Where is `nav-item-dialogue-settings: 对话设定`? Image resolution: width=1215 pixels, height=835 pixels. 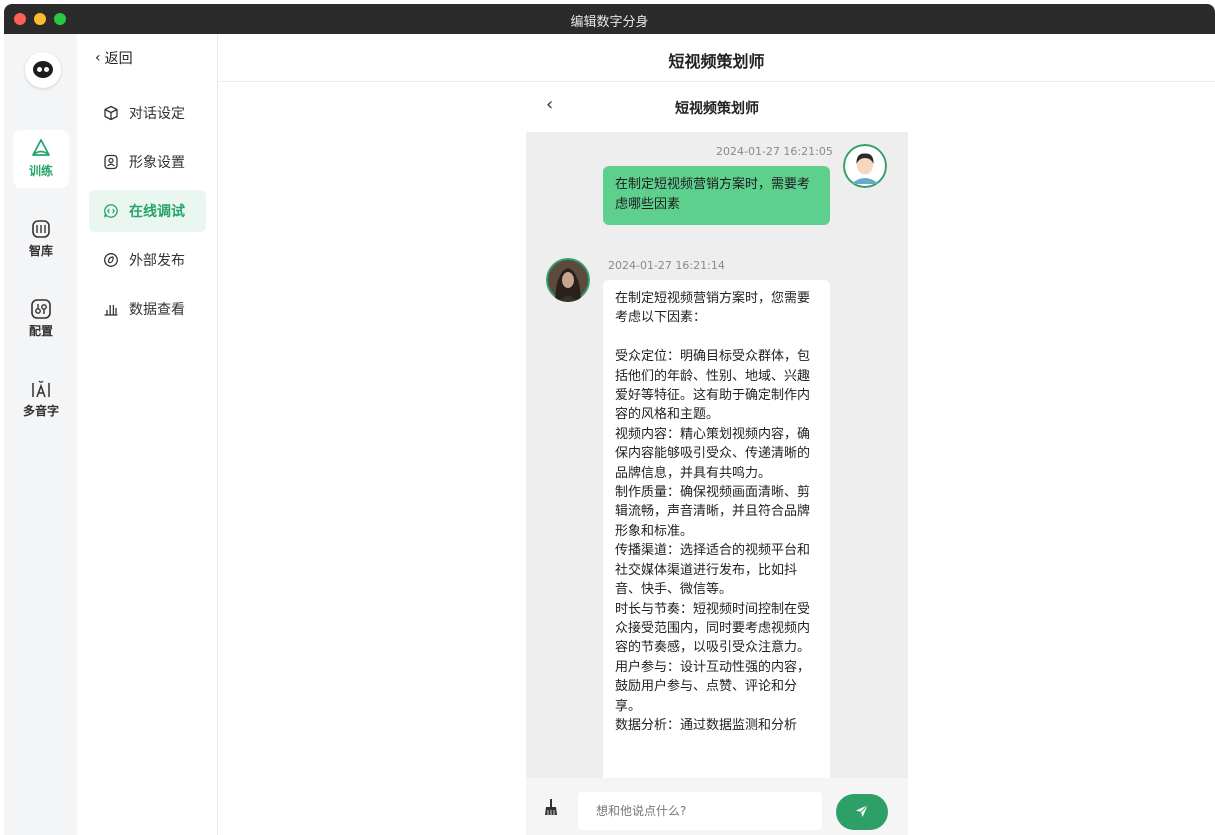
nav-item-dialogue-settings: 对话设定 is located at coordinates (147, 113).